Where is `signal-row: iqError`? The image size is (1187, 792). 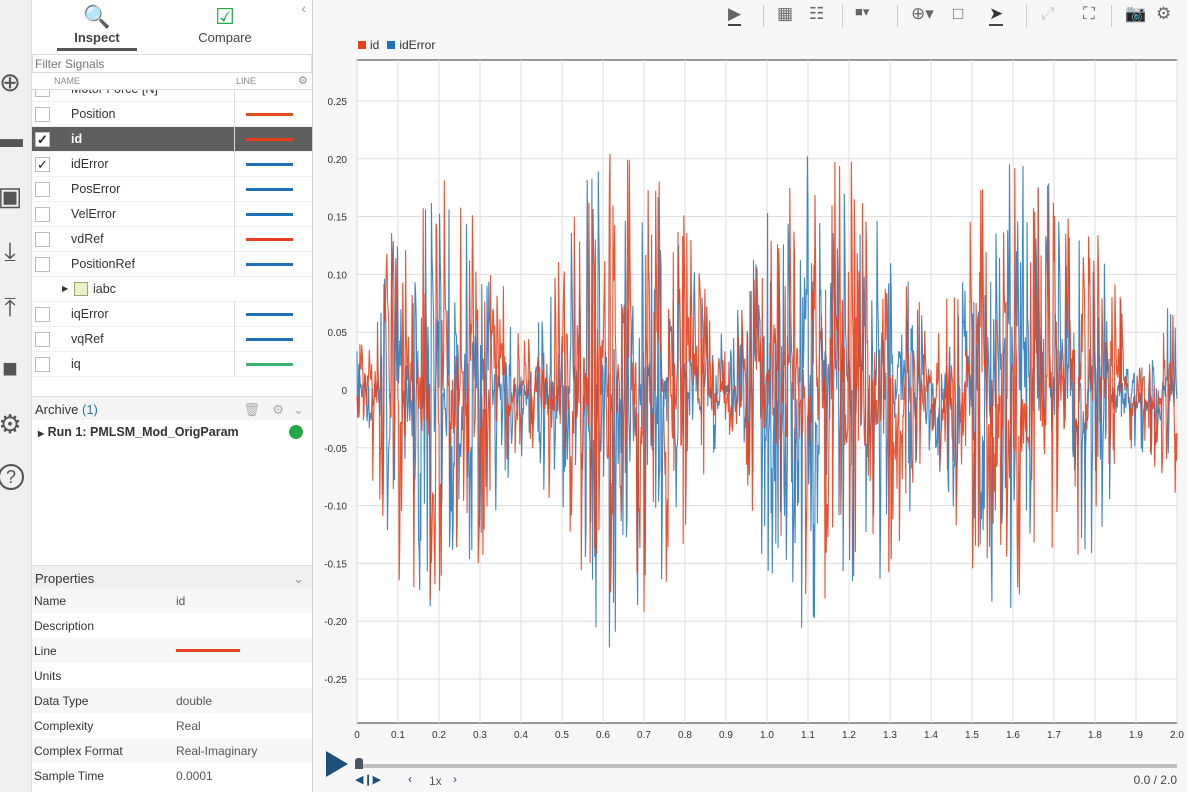 signal-row: iqError is located at coordinates (172, 314).